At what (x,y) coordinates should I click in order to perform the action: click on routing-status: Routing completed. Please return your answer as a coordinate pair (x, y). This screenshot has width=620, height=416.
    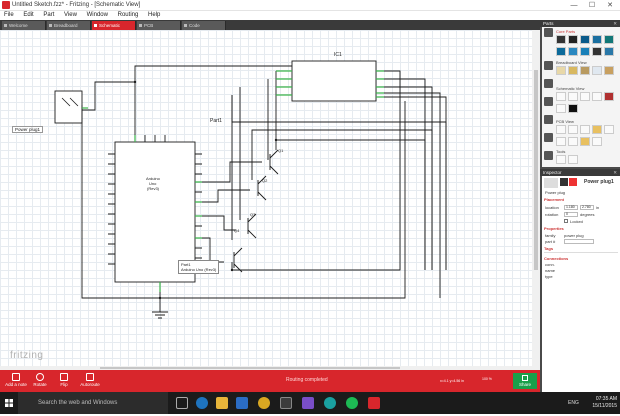
    Looking at the image, I should click on (307, 380).